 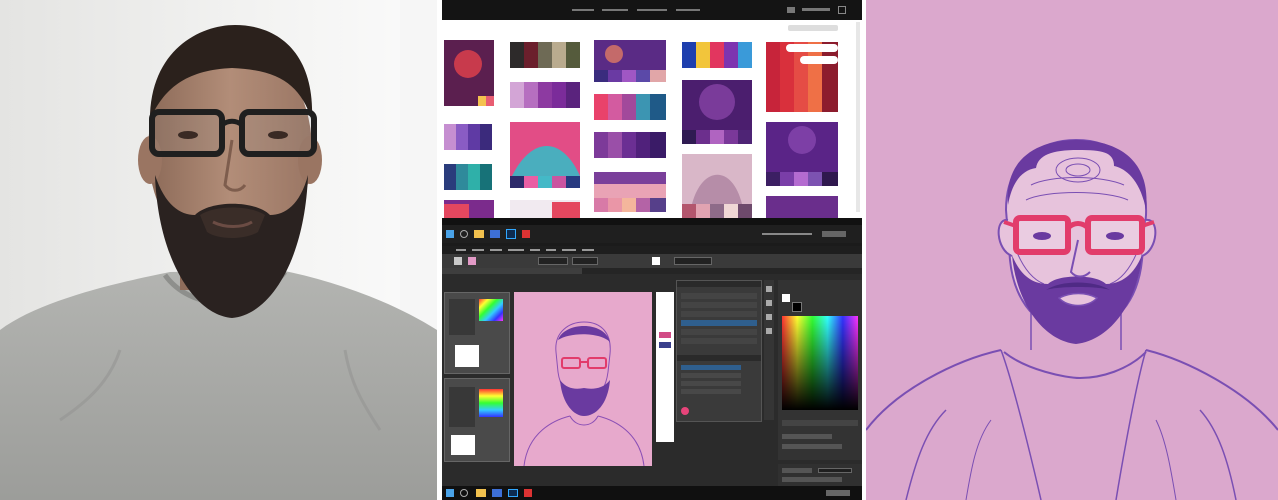 I want to click on color-panel, so click(x=820, y=370).